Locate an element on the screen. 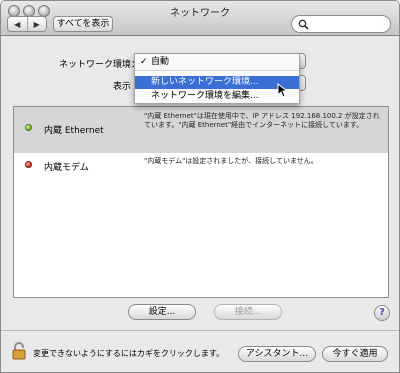  service-name: 内蔵 Ethernet is located at coordinates (74, 131).